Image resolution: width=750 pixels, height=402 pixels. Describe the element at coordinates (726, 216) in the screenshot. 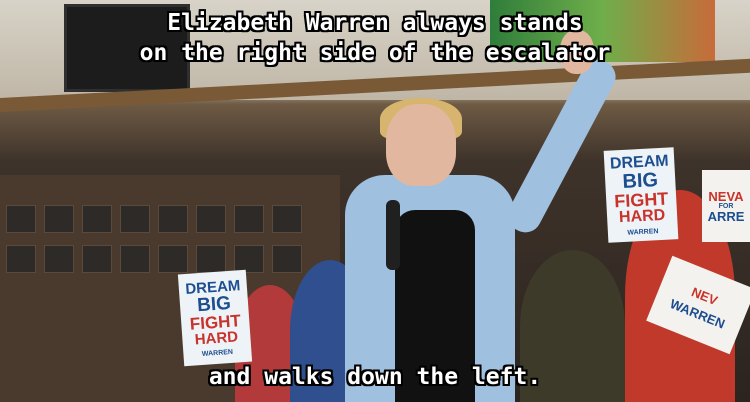

I see `sign-text: ARRE` at that location.